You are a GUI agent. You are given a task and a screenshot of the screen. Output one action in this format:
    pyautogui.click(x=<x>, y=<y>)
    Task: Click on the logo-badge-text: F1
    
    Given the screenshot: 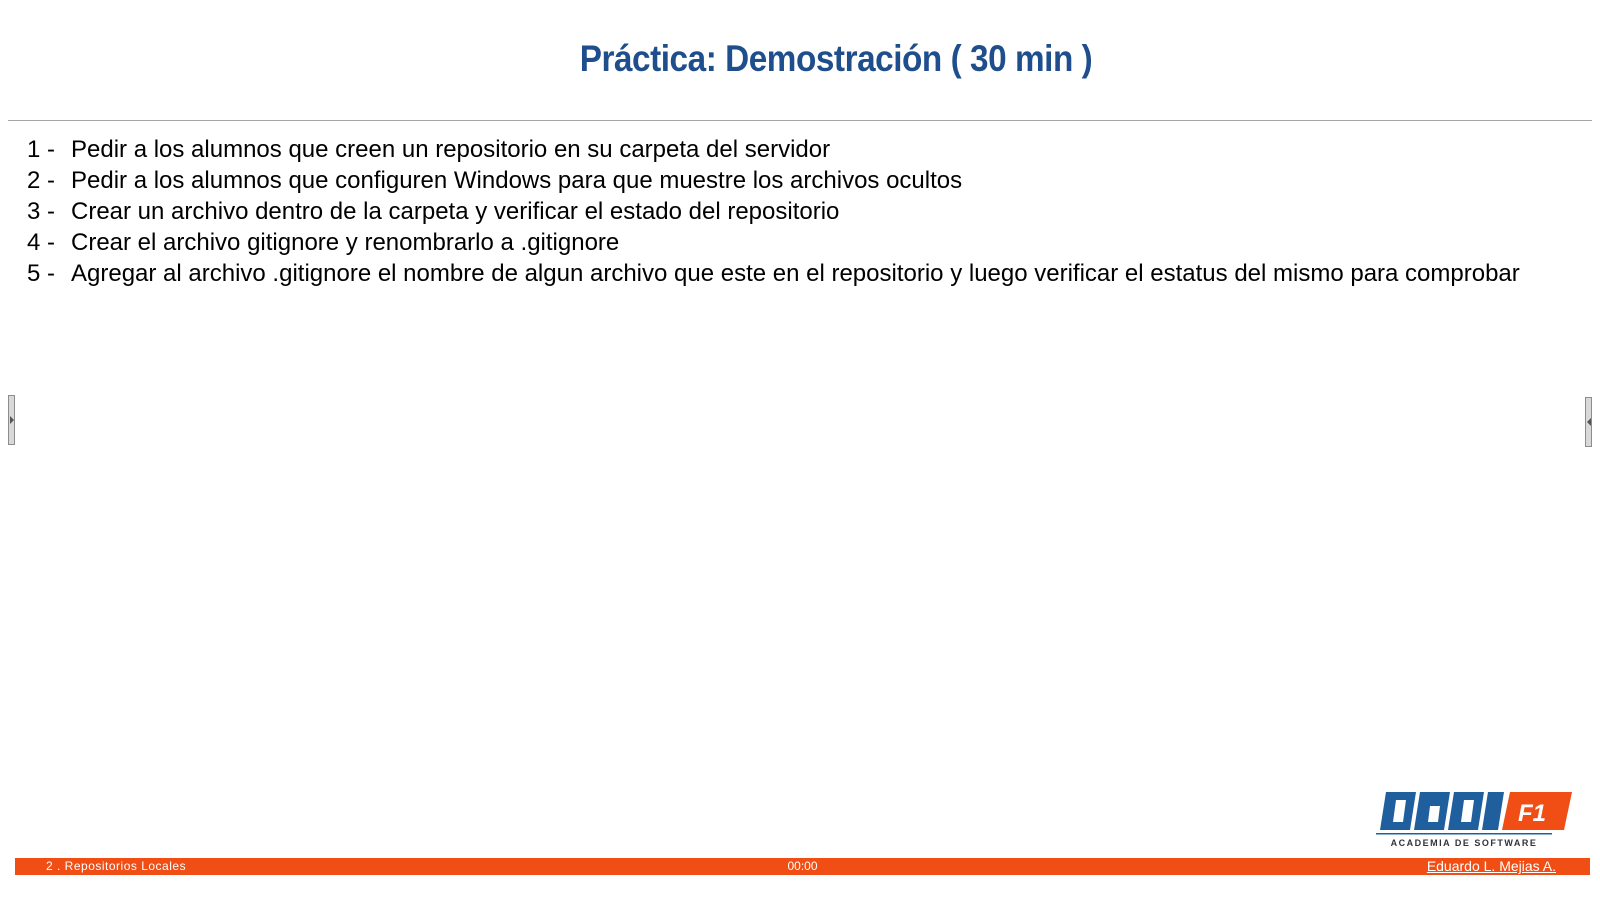 What is the action you would take?
    pyautogui.click(x=1532, y=813)
    